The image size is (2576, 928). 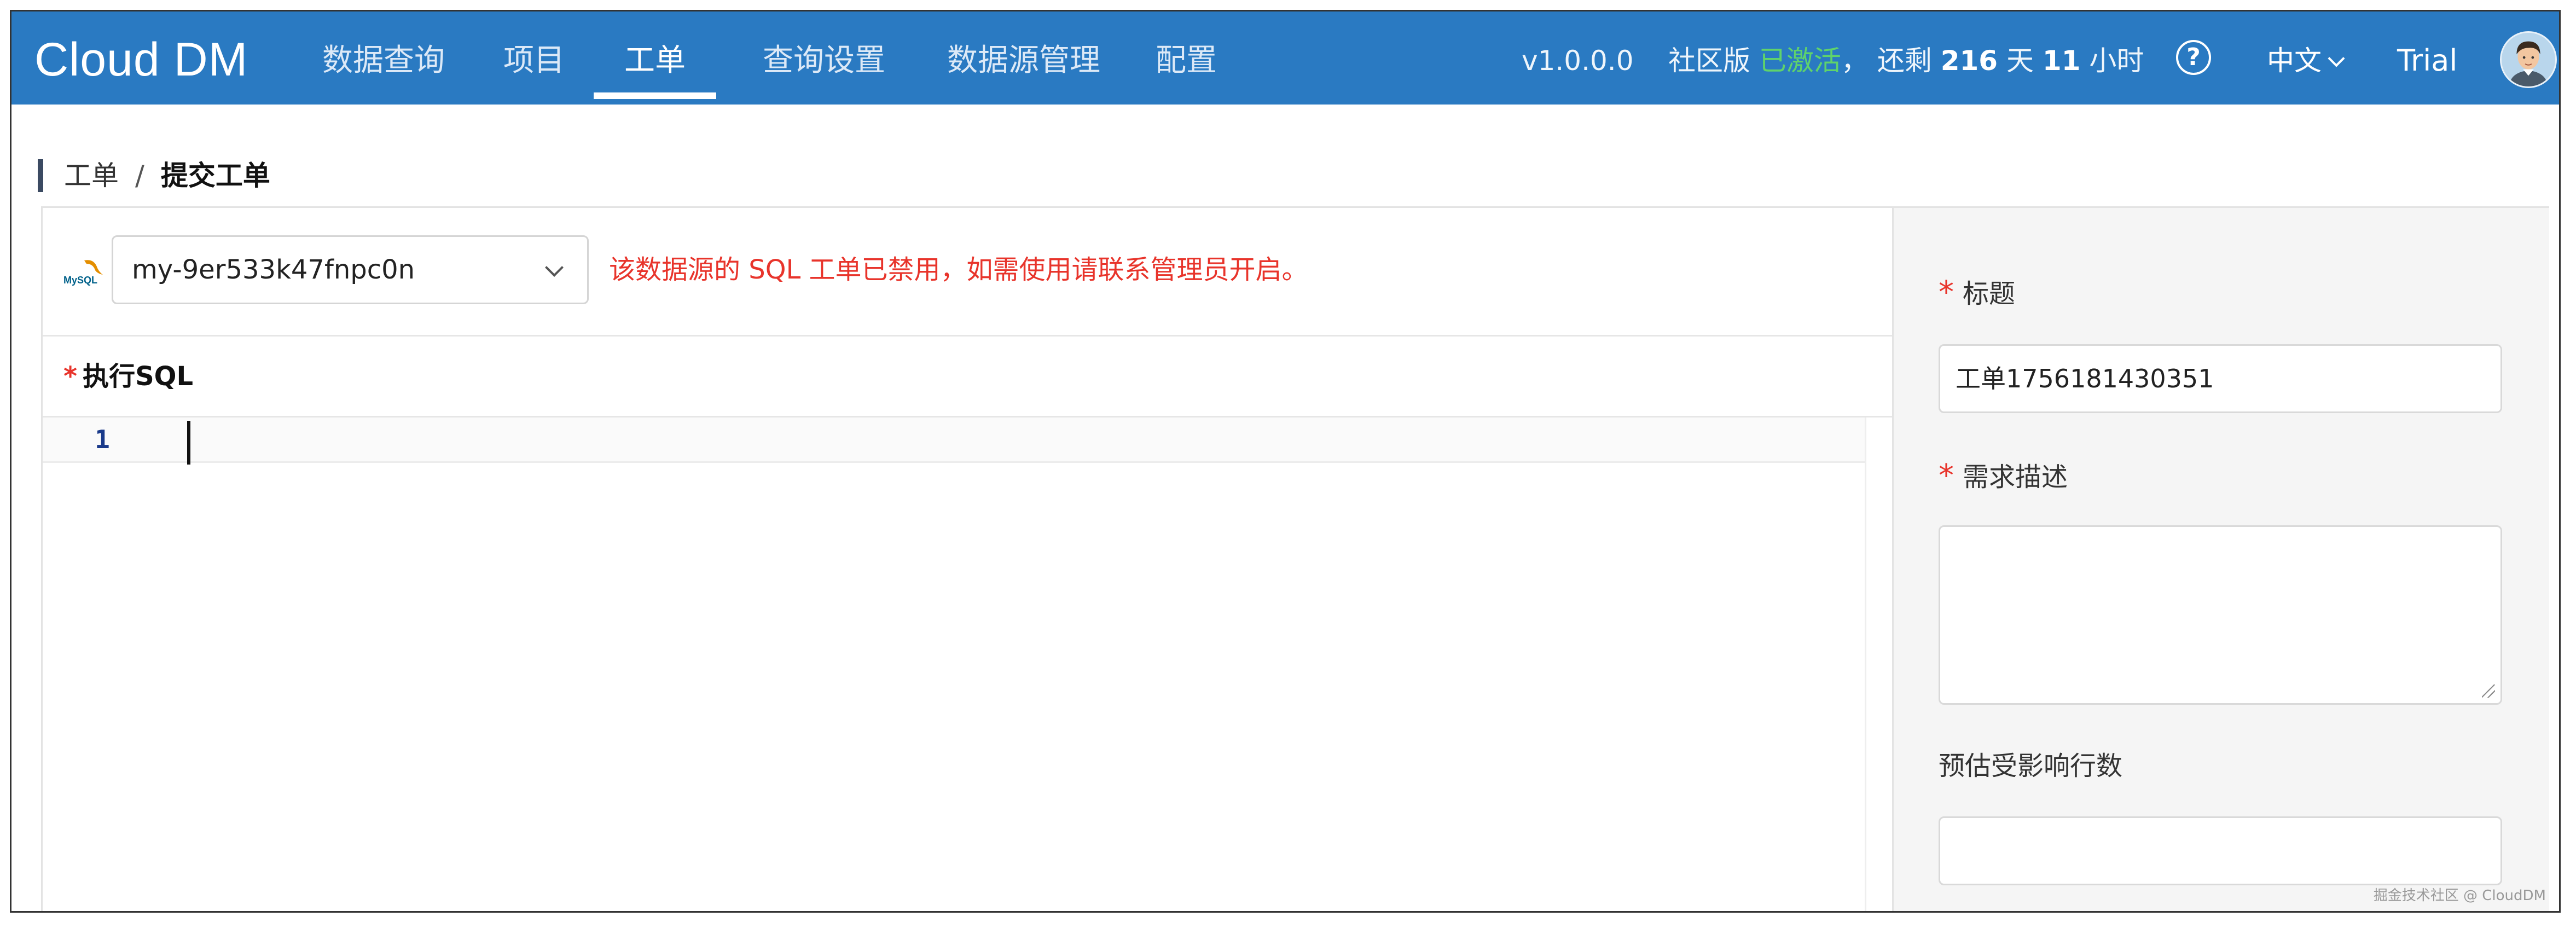 I want to click on line-number: 1, so click(x=103, y=439).